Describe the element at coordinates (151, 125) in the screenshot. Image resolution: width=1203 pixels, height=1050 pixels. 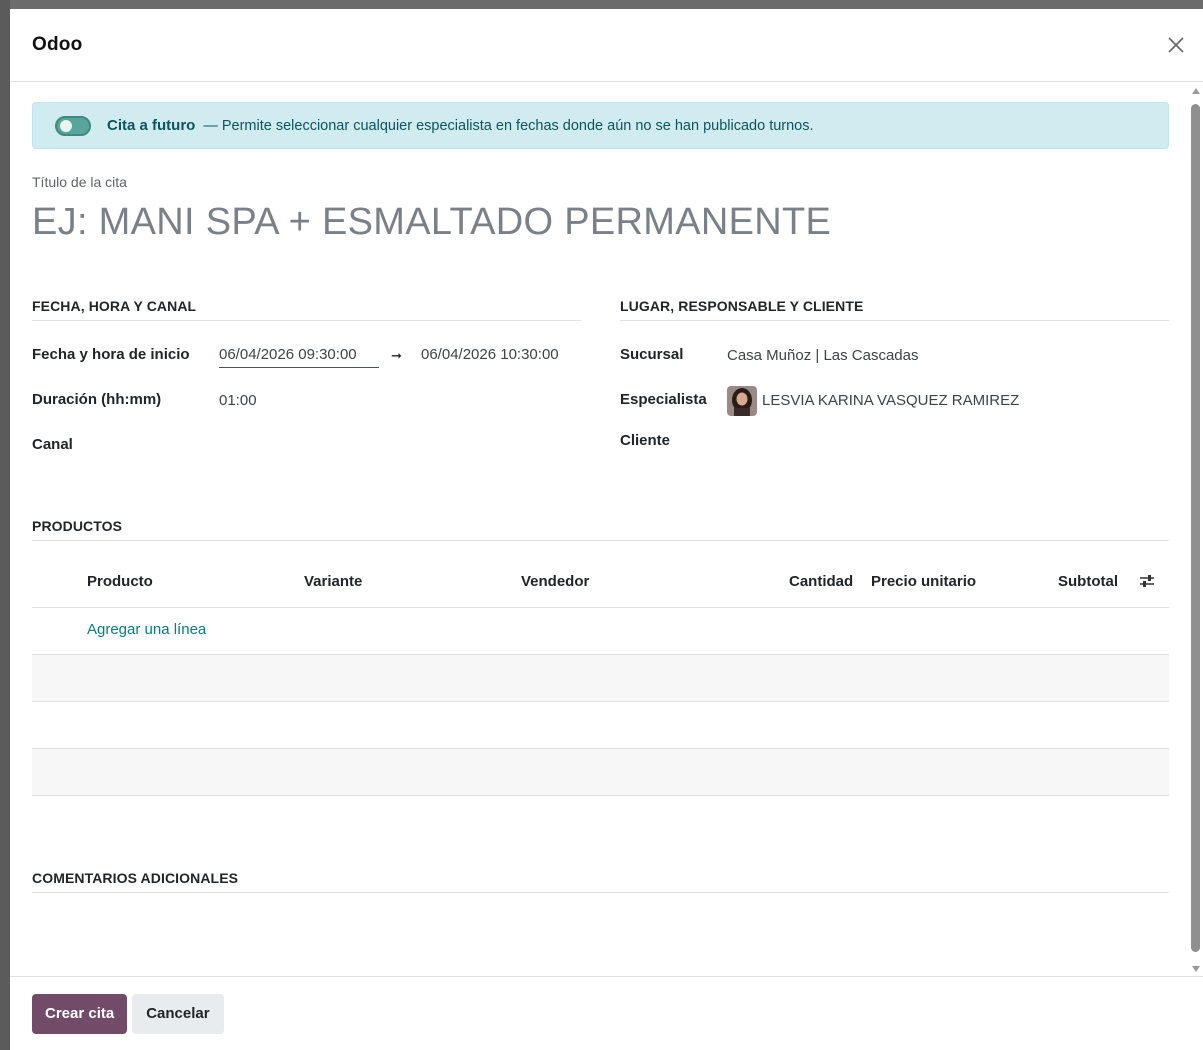
I see `future-appointment-label: Cita a futuro` at that location.